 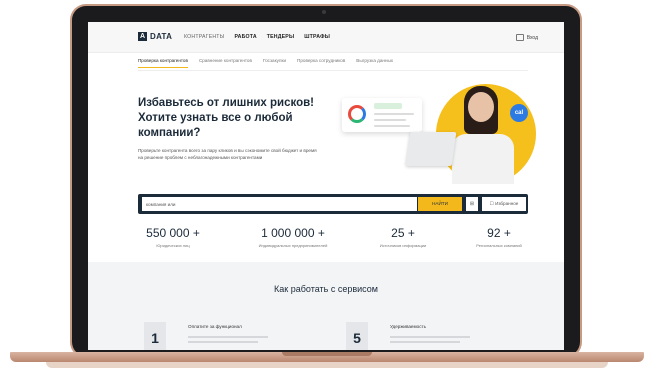 I want to click on nav-item-contractors: КОНТРАГЕНТЫ, so click(x=204, y=37).